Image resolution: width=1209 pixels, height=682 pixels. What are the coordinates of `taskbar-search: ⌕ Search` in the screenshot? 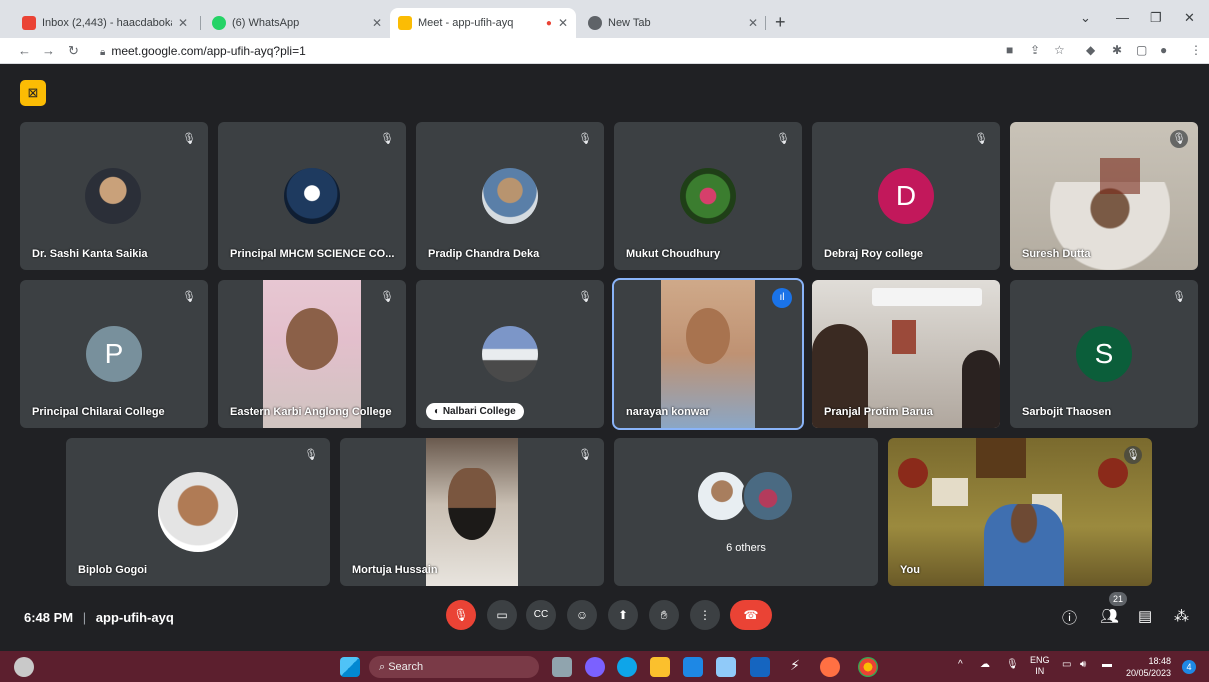 It's located at (454, 667).